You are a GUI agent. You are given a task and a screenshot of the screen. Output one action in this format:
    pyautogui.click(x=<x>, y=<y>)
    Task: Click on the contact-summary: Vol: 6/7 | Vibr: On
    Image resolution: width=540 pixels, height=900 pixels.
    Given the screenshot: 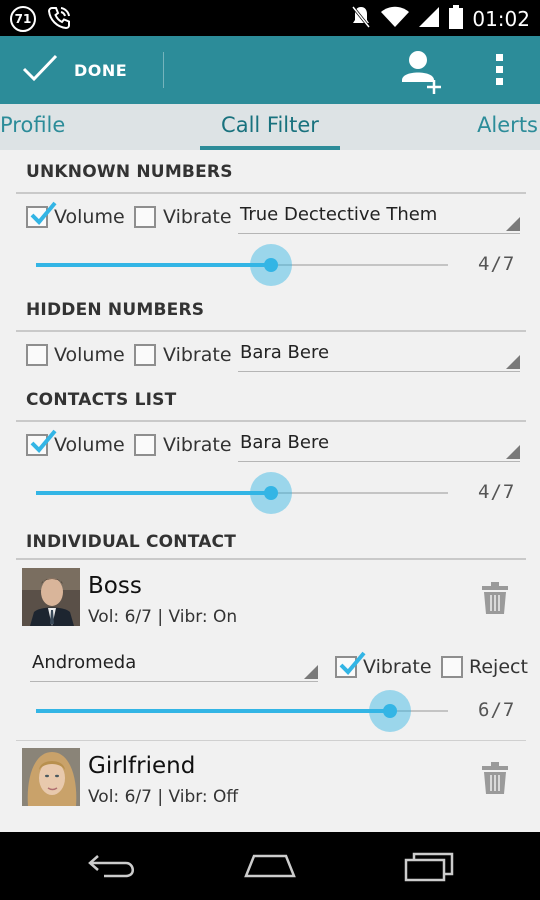 What is the action you would take?
    pyautogui.click(x=163, y=617)
    